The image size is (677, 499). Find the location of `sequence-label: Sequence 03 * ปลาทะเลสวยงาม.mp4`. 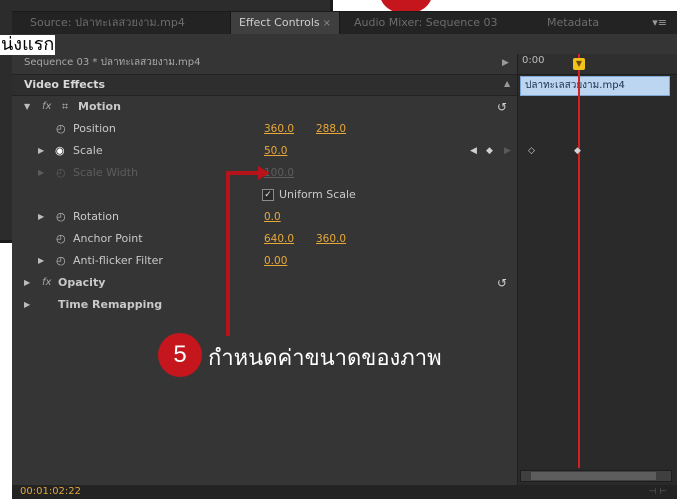

sequence-label: Sequence 03 * ปลาทะเลสวยงาม.mp4 is located at coordinates (264, 63).